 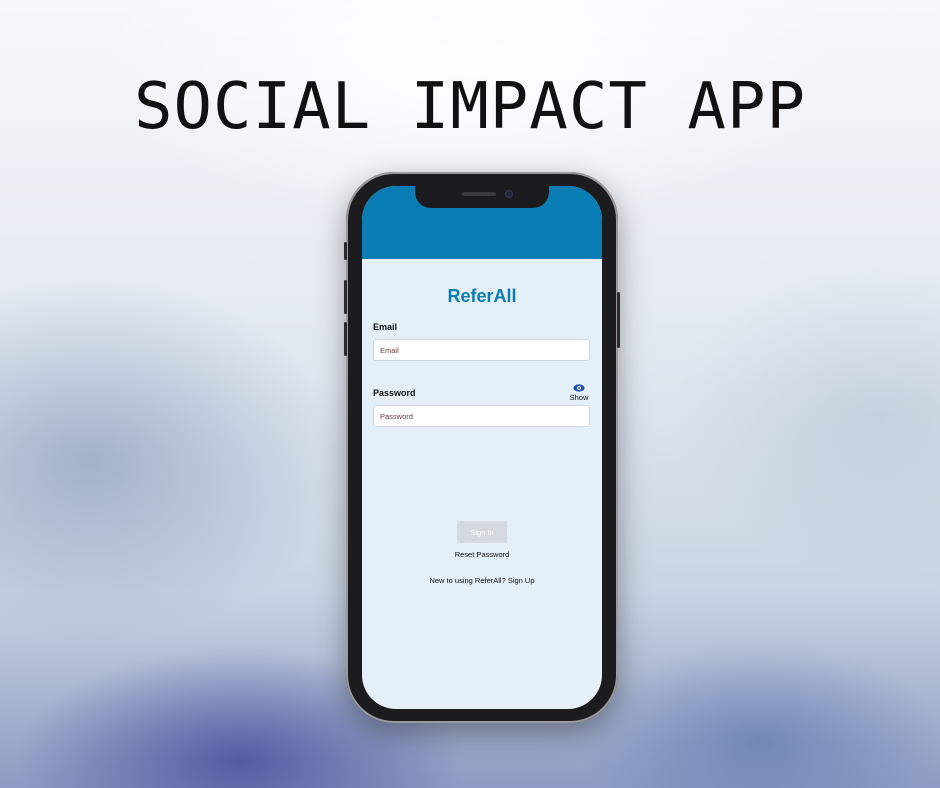 What do you see at coordinates (482, 197) in the screenshot?
I see `phone-notch` at bounding box center [482, 197].